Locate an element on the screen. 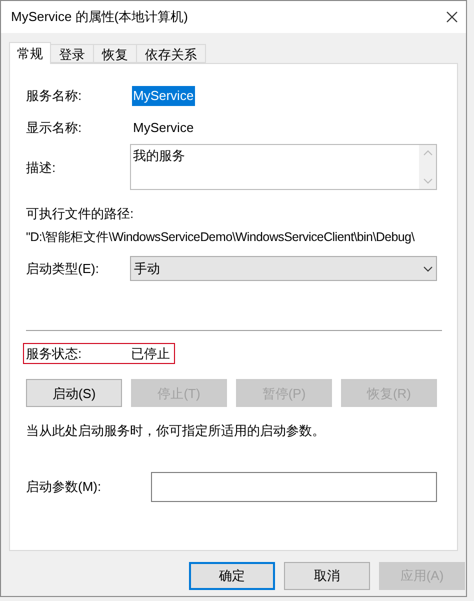  start-params-field is located at coordinates (293, 487).